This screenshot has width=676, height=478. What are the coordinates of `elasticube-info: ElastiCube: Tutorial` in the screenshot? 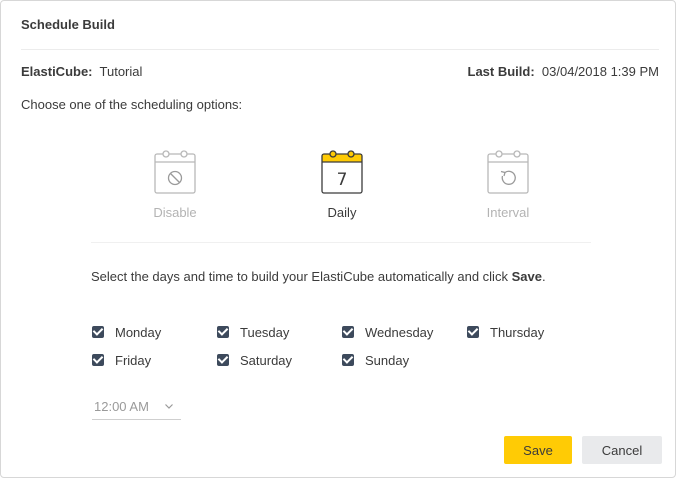 It's located at (81, 71).